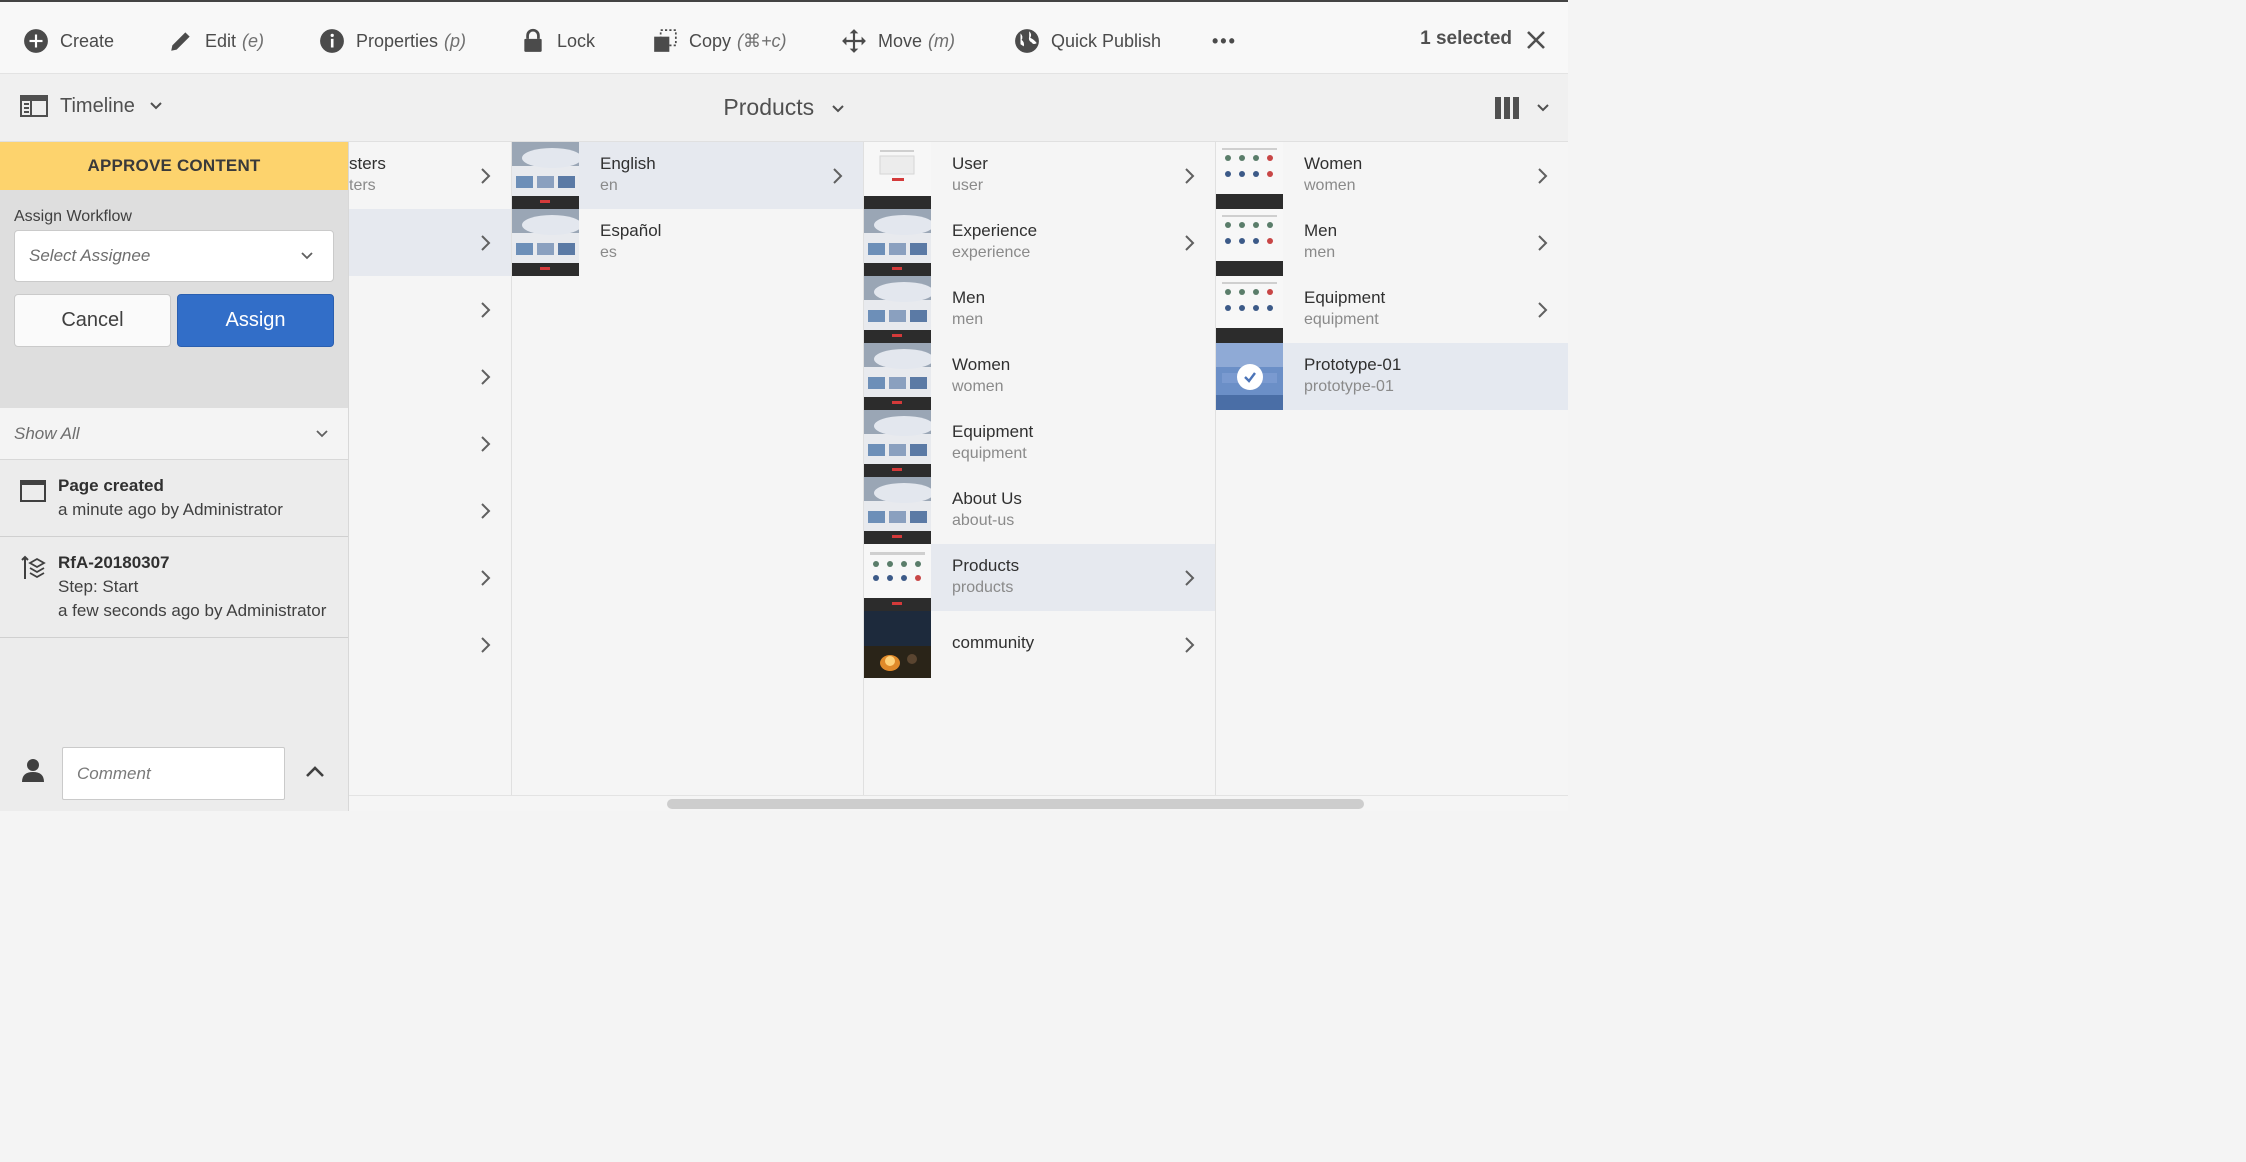  What do you see at coordinates (897, 644) in the screenshot?
I see `community-thumbnail` at bounding box center [897, 644].